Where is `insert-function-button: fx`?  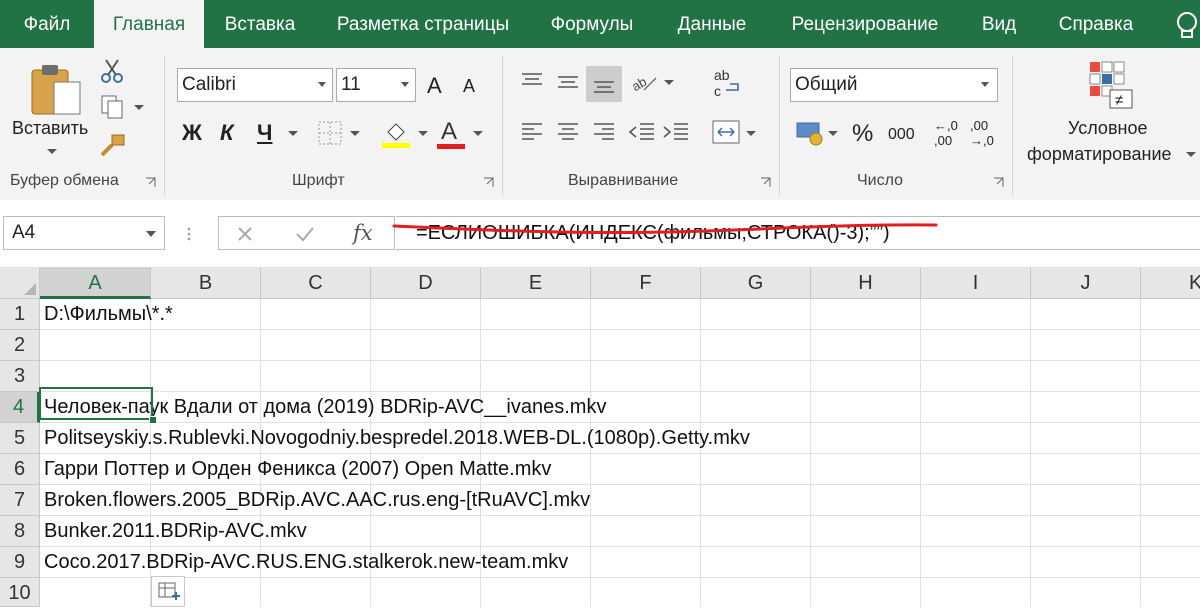
insert-function-button: fx is located at coordinates (363, 233).